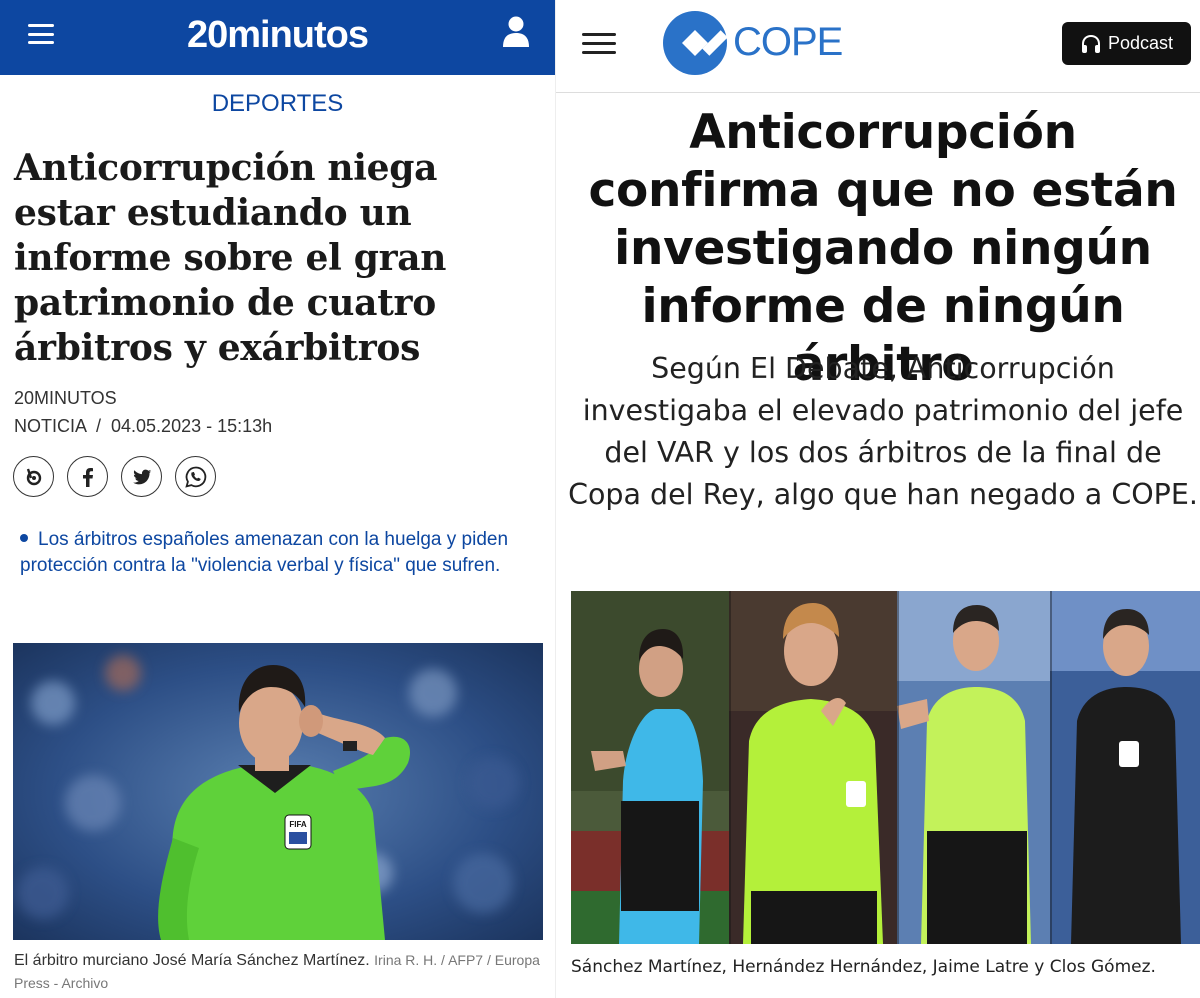 The width and height of the screenshot is (1200, 998). I want to click on fifa-badge-text: FIFA, so click(298, 824).